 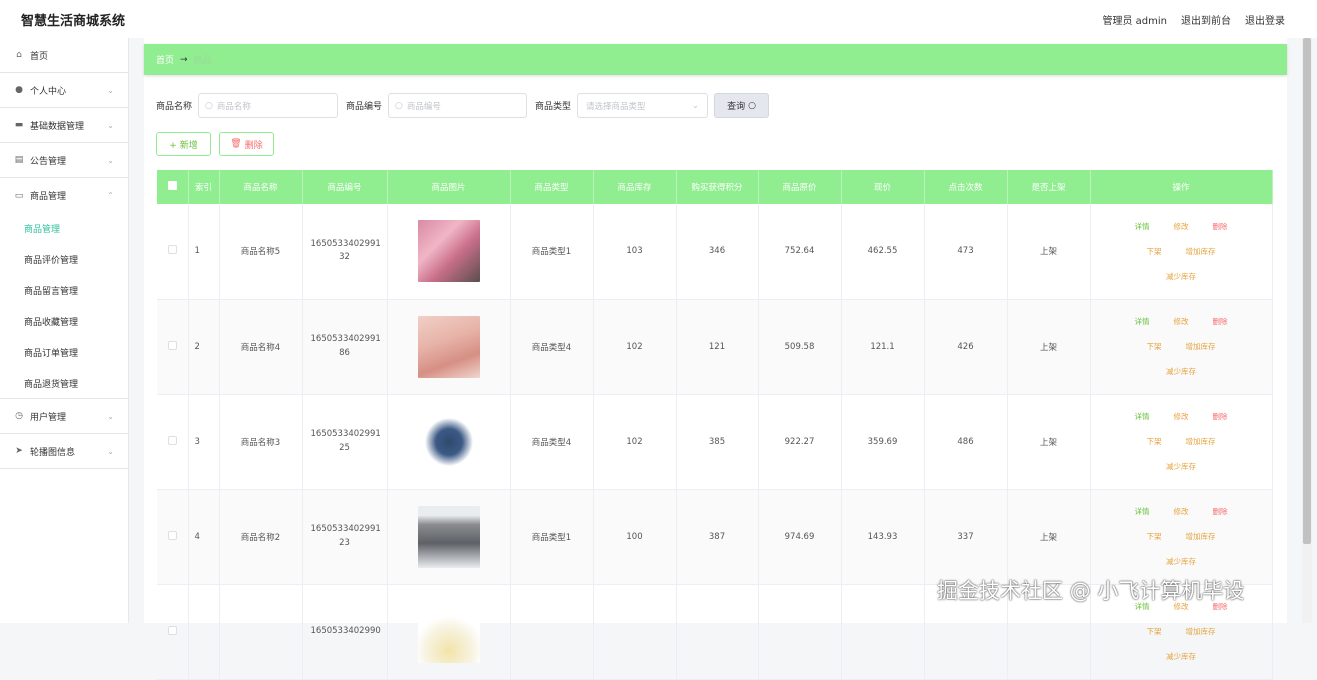 I want to click on sidebar-subitem-goods: 商品管理, so click(x=64, y=228).